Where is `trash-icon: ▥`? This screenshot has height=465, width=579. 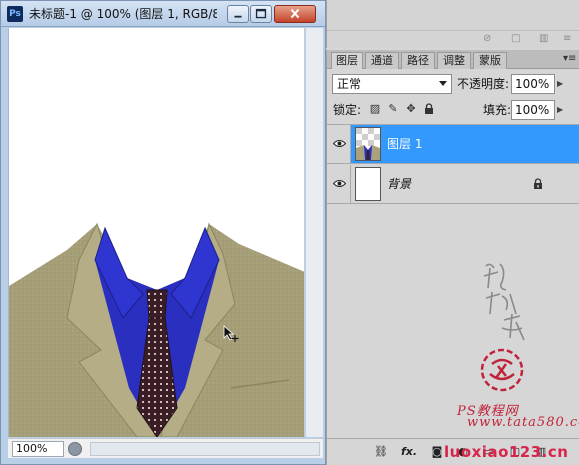 trash-icon: ▥ is located at coordinates (544, 39).